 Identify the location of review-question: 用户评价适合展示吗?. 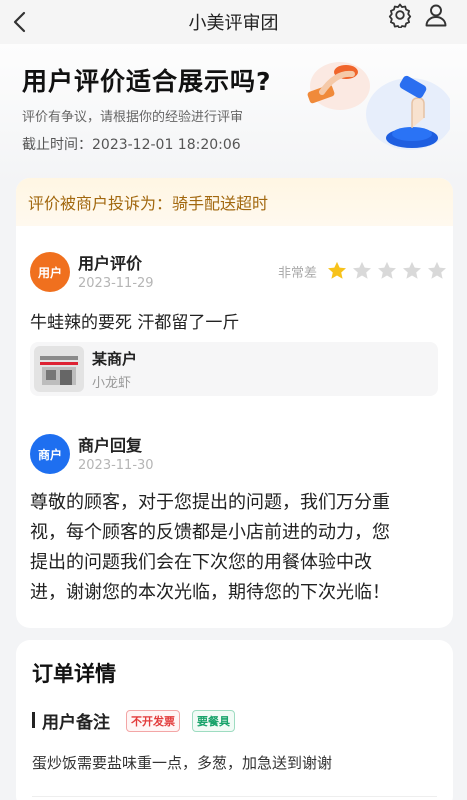
(147, 81).